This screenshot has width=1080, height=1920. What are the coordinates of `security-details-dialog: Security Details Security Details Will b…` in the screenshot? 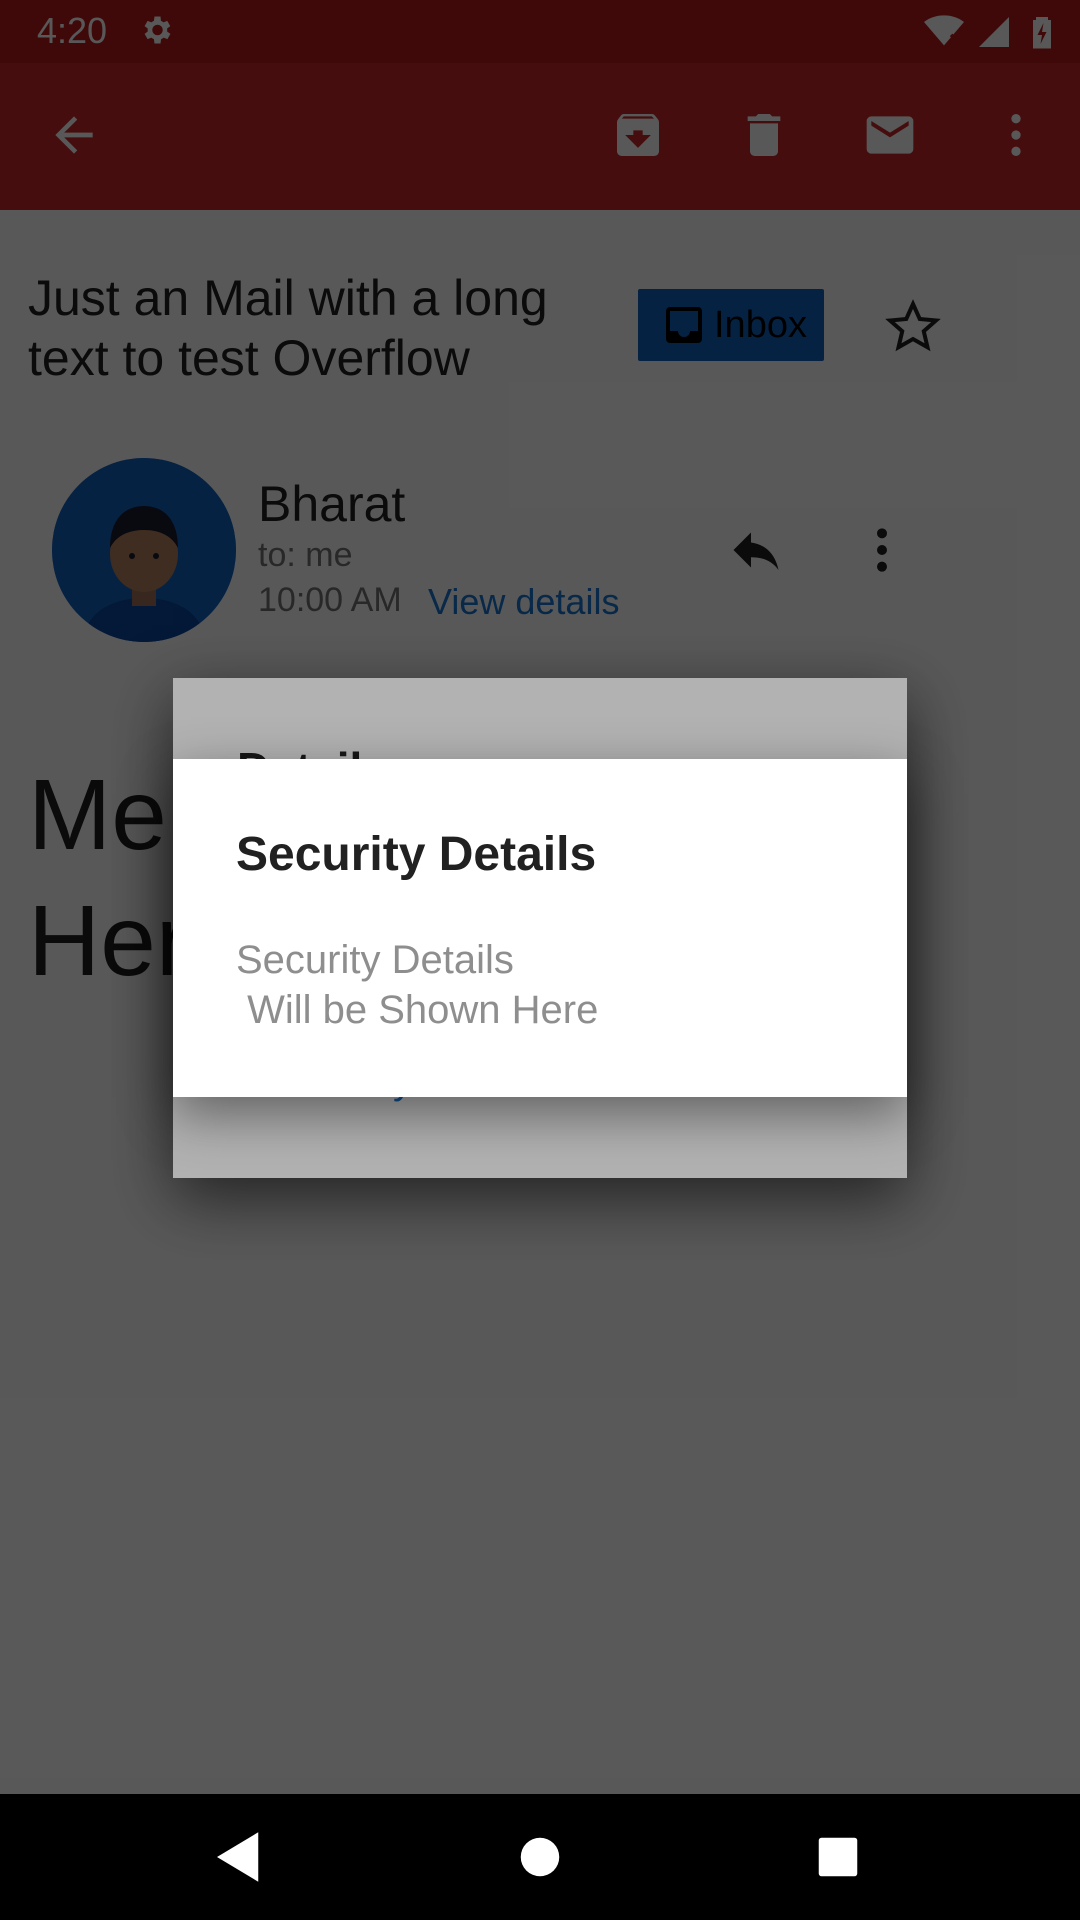 It's located at (540, 928).